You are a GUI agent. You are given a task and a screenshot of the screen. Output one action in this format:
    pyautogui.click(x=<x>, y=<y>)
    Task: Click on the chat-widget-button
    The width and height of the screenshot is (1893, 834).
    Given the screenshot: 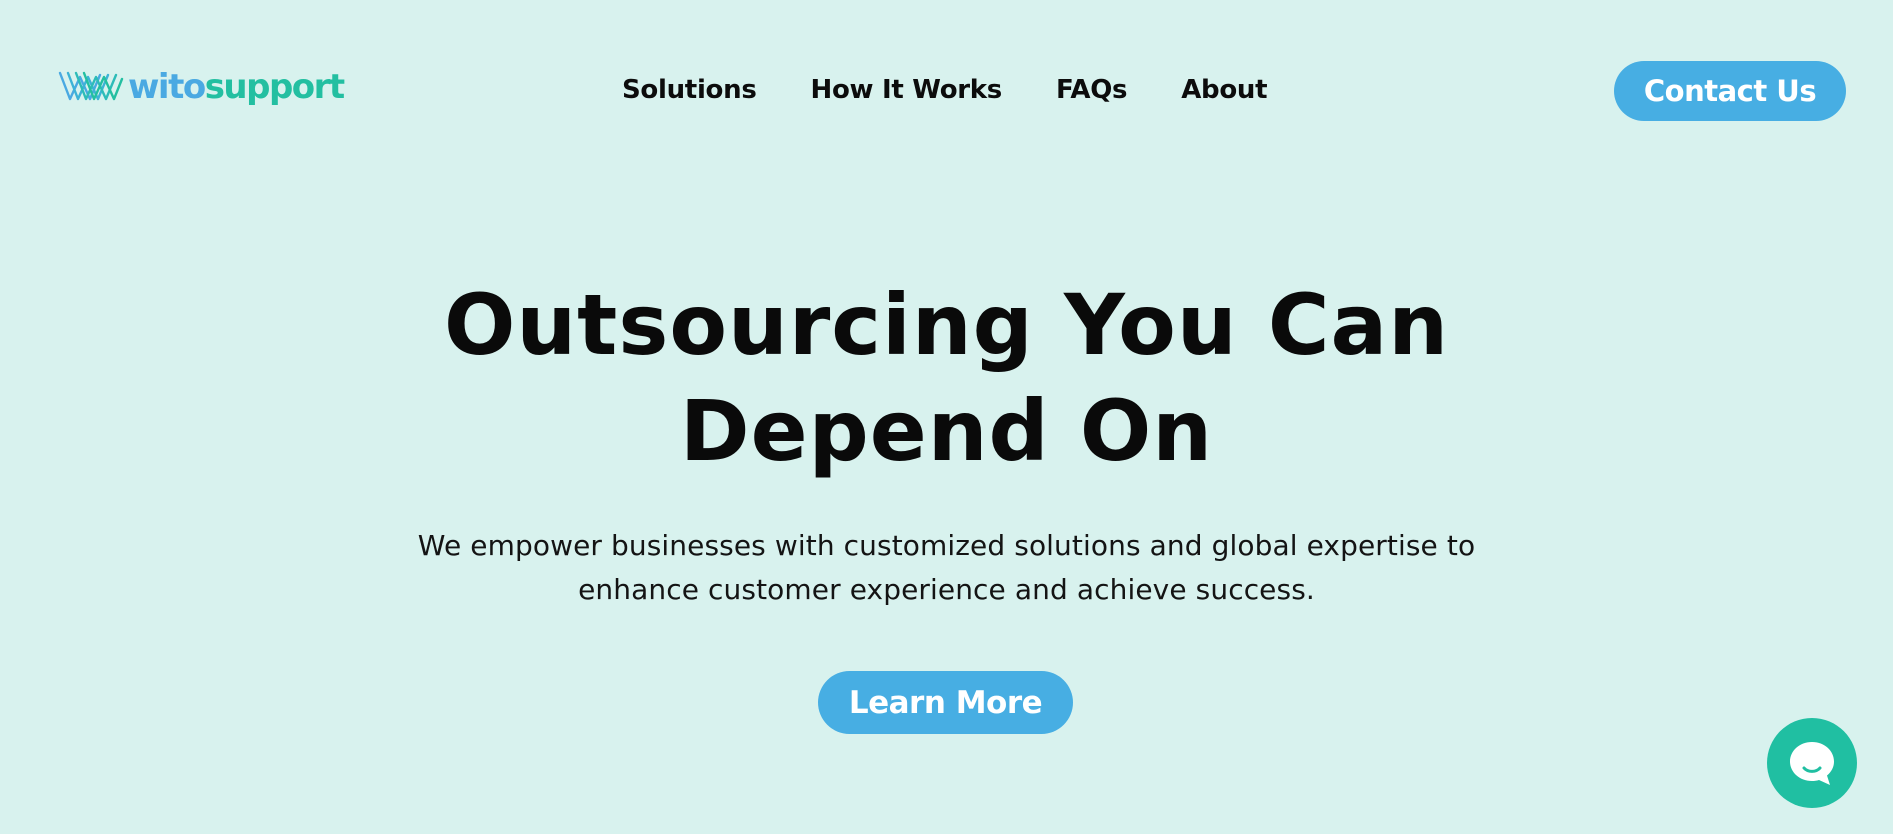 What is the action you would take?
    pyautogui.click(x=1812, y=763)
    